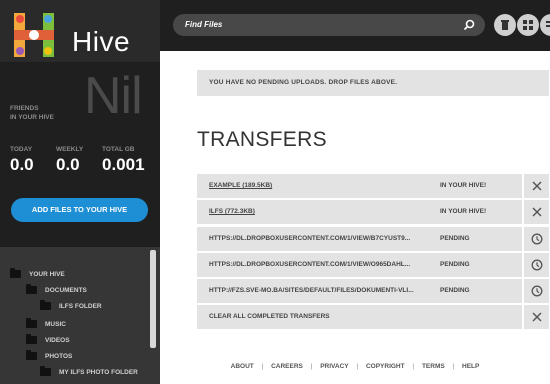 The width and height of the screenshot is (550, 384). I want to click on clear-completed-row: CLEAR ALL COMPLETED TRANSFERS, so click(373, 317).